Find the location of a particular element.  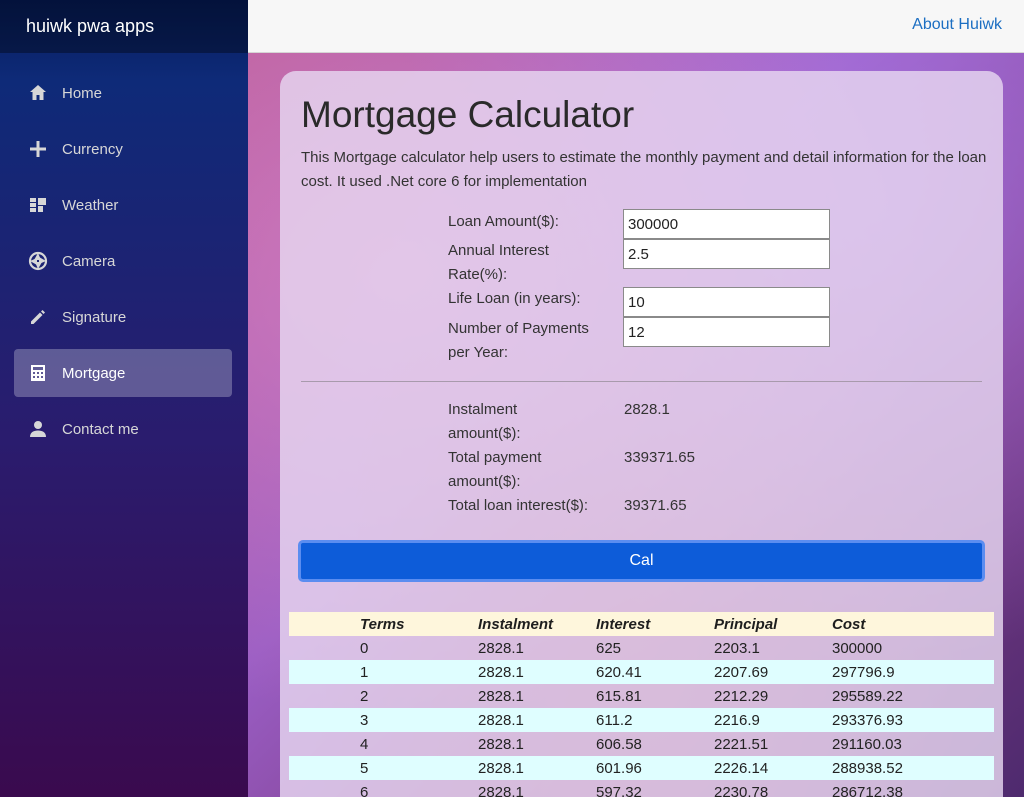

cell-terms: 0 is located at coordinates (364, 648).